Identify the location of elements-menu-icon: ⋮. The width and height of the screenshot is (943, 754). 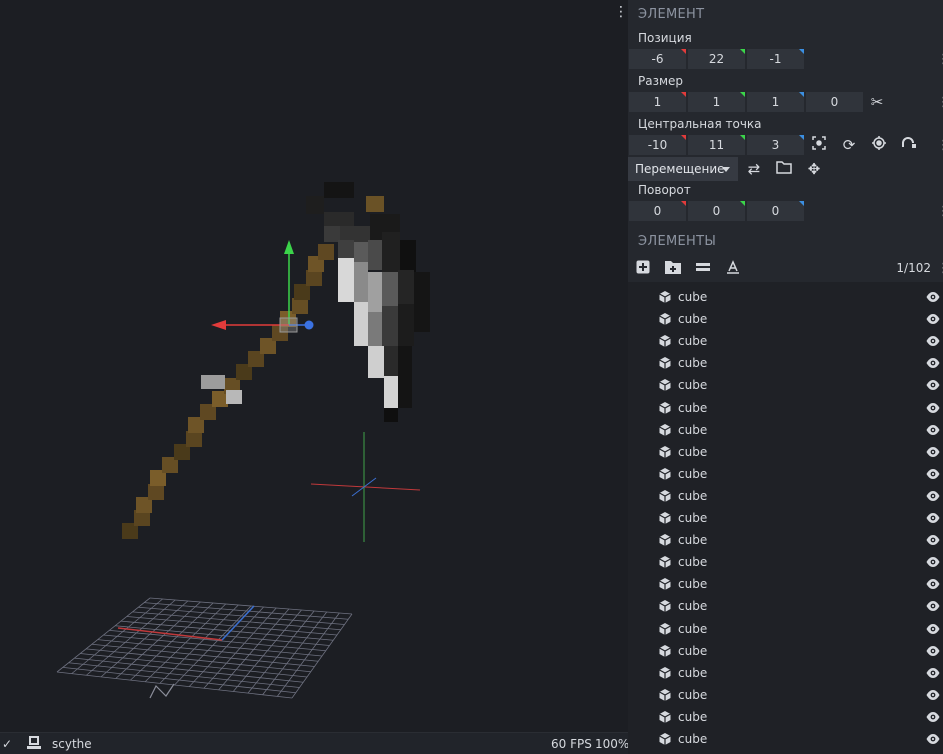
(940, 269).